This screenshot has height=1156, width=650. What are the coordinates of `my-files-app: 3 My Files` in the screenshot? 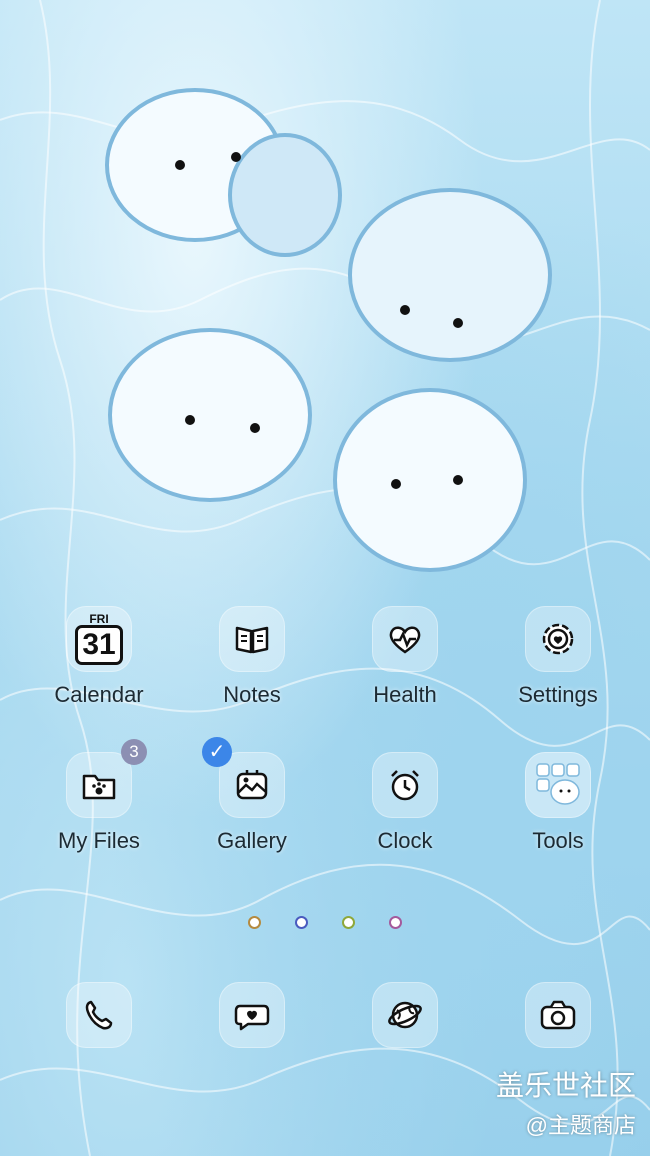 It's located at (99, 796).